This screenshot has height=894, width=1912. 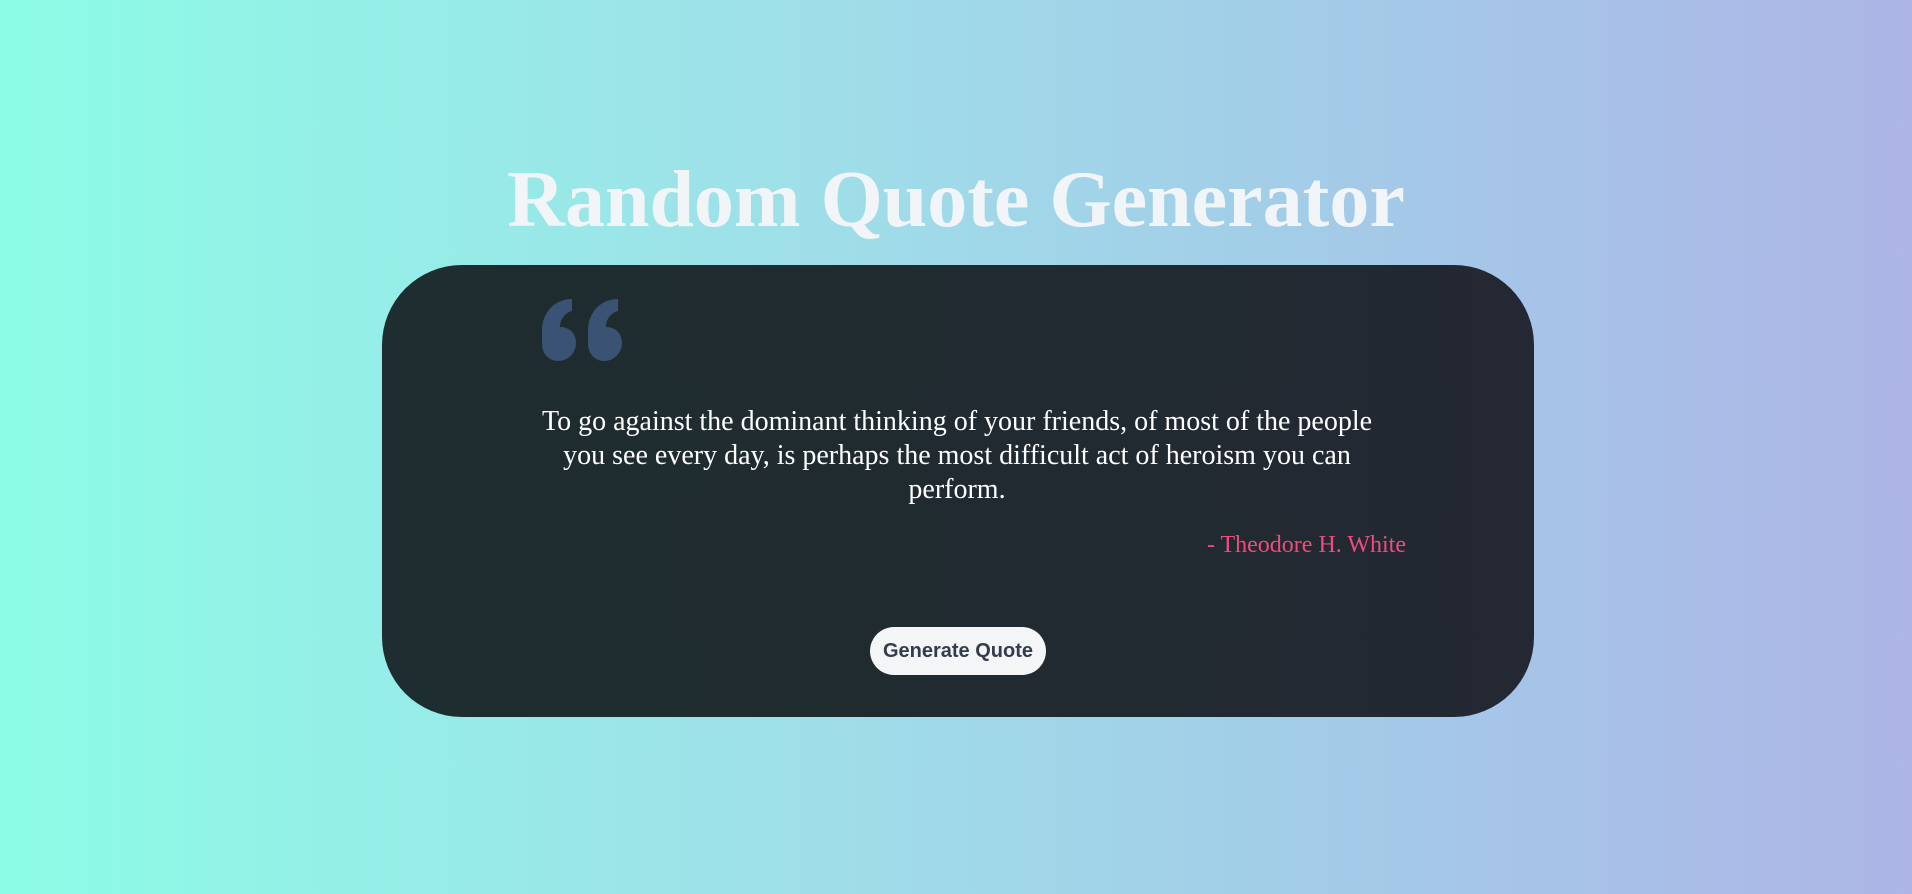 What do you see at coordinates (582, 330) in the screenshot?
I see `quote-left-icon` at bounding box center [582, 330].